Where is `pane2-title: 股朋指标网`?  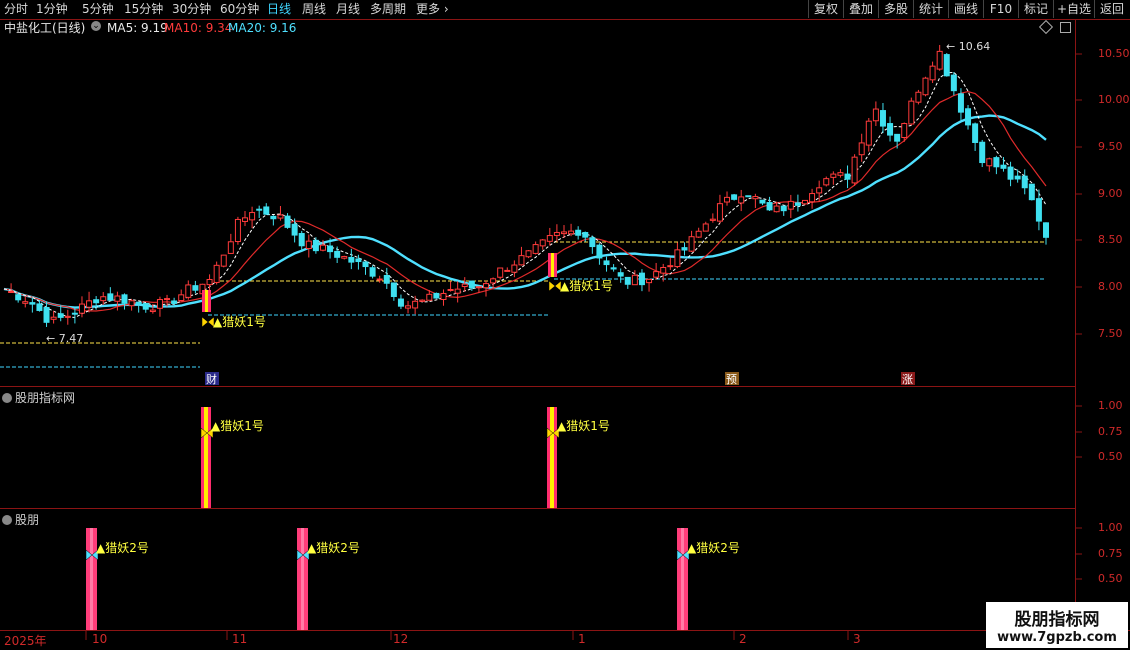 pane2-title: 股朋指标网 is located at coordinates (38, 397).